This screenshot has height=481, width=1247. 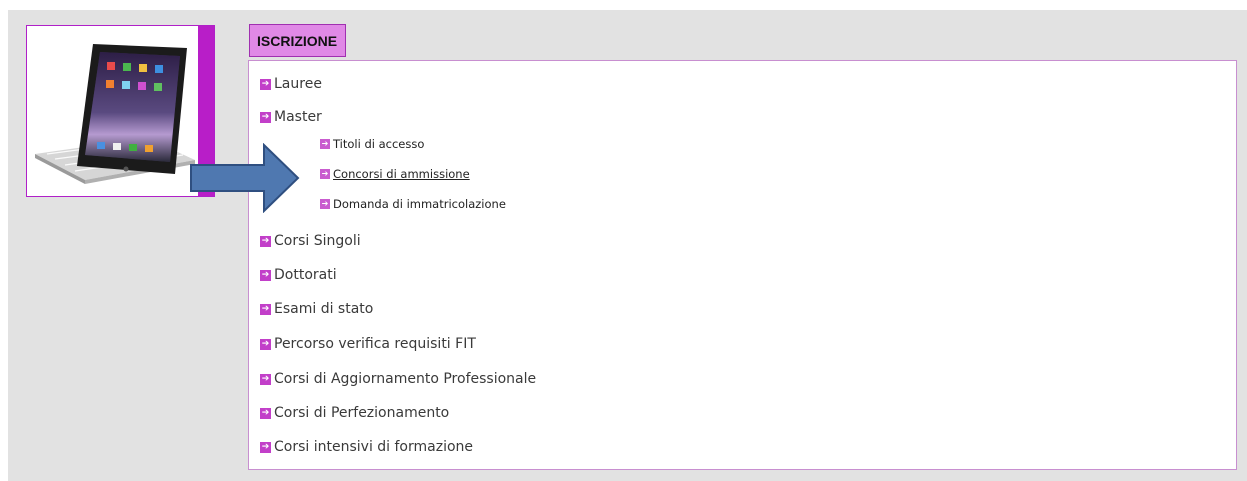 What do you see at coordinates (375, 344) in the screenshot?
I see `menu-item-label: Percorso verifica requisiti FIT` at bounding box center [375, 344].